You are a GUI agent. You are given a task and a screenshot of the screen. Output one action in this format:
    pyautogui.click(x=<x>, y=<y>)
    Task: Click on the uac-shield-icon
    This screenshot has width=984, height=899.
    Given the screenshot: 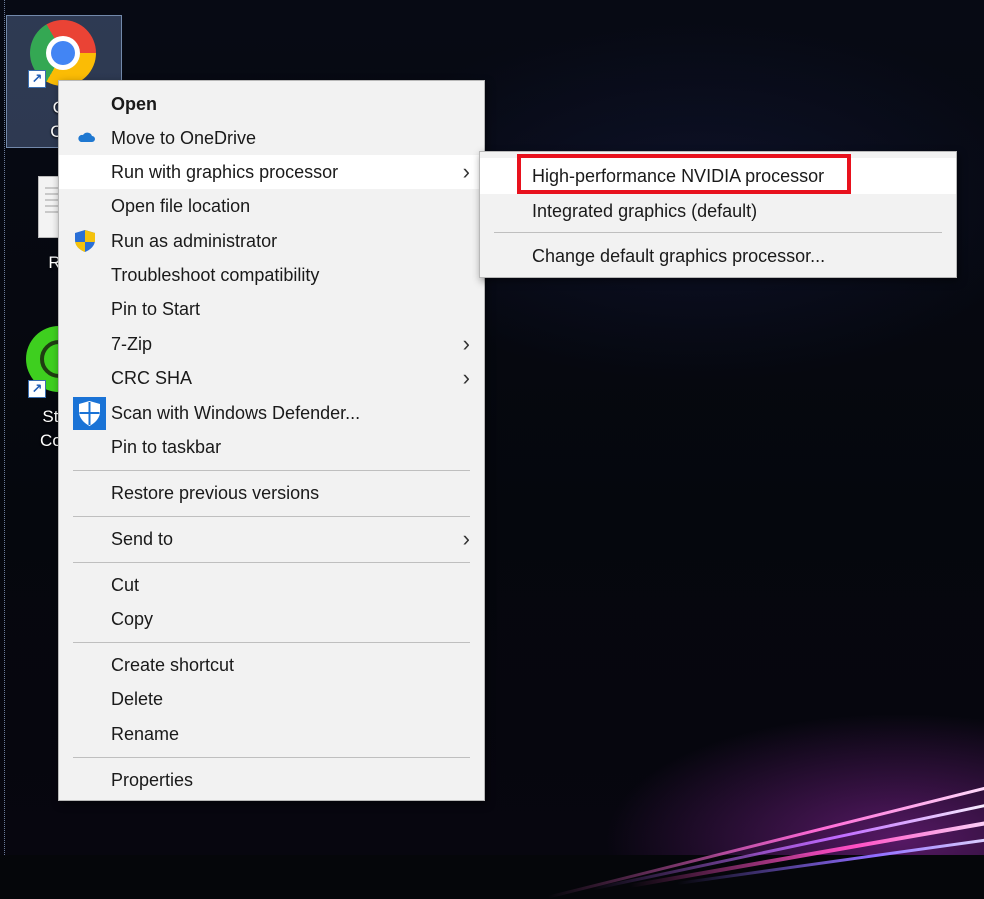 What is the action you would take?
    pyautogui.click(x=85, y=241)
    